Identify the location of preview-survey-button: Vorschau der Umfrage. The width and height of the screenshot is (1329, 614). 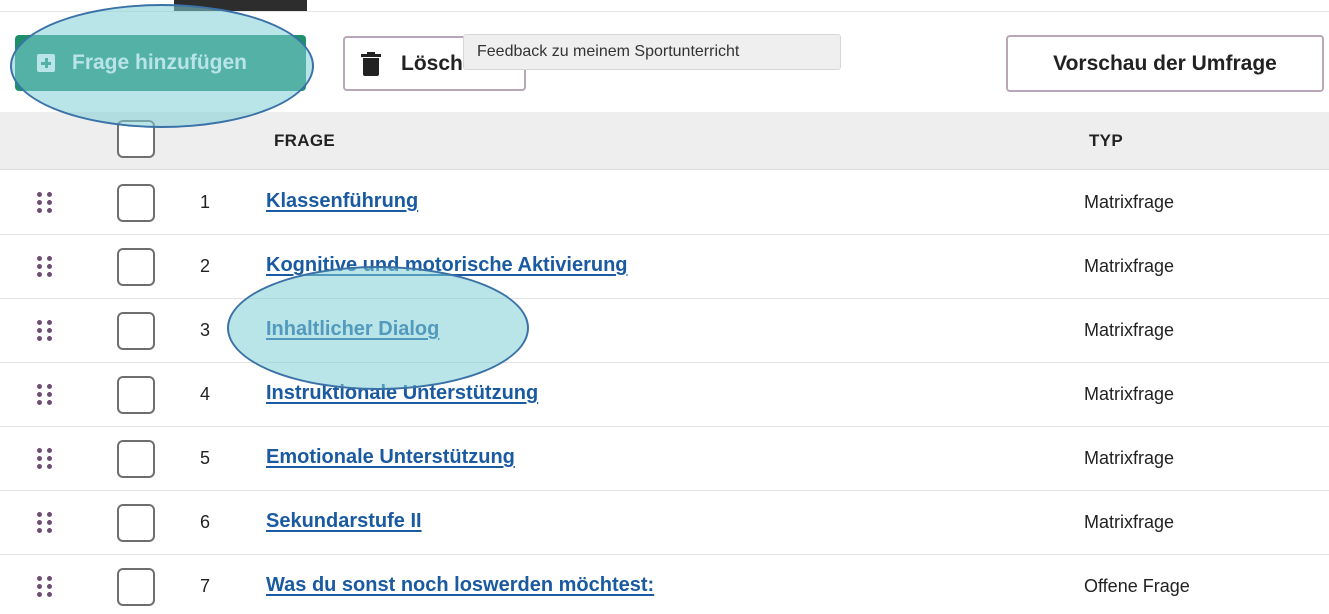
(1165, 63).